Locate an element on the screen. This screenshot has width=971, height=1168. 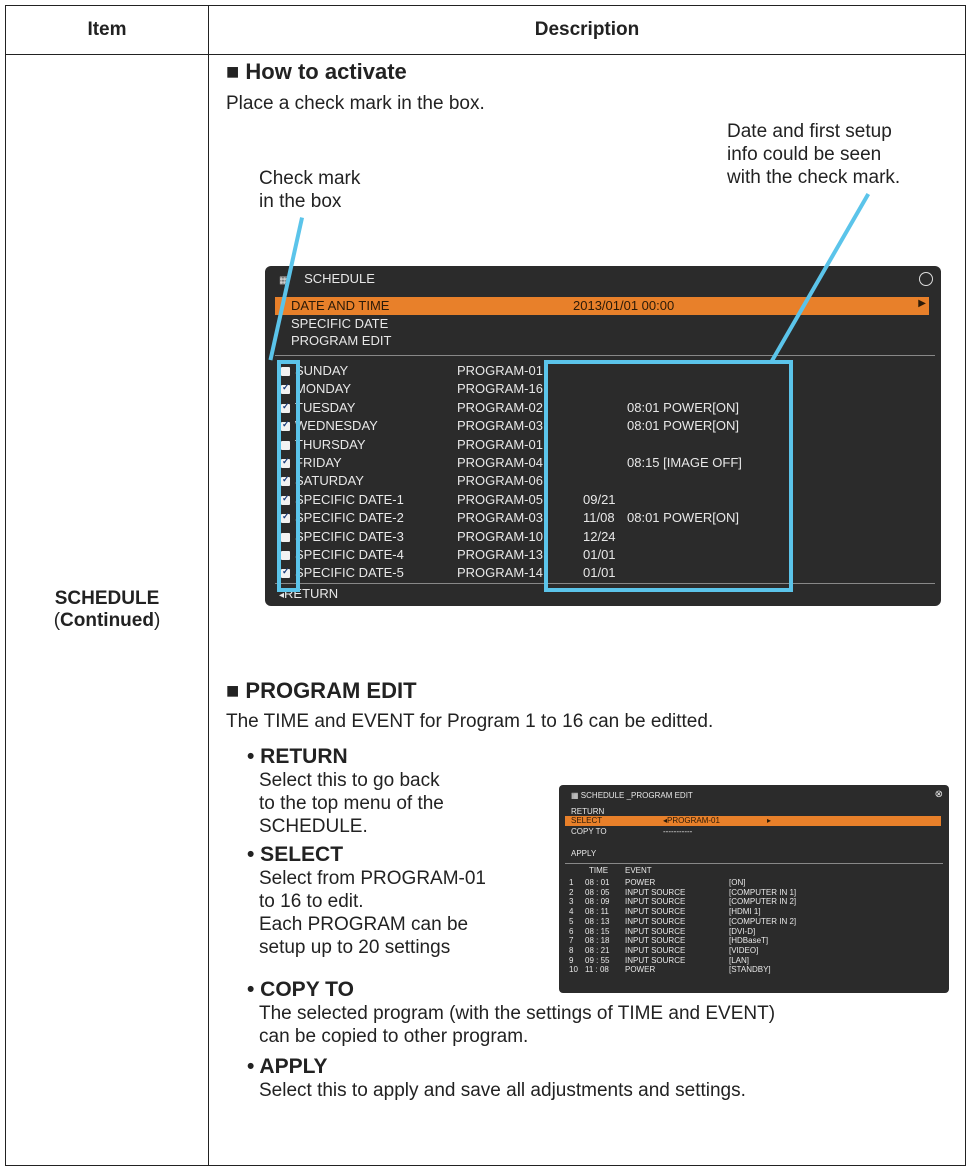
menu-item-return: RETURN is located at coordinates (587, 811).